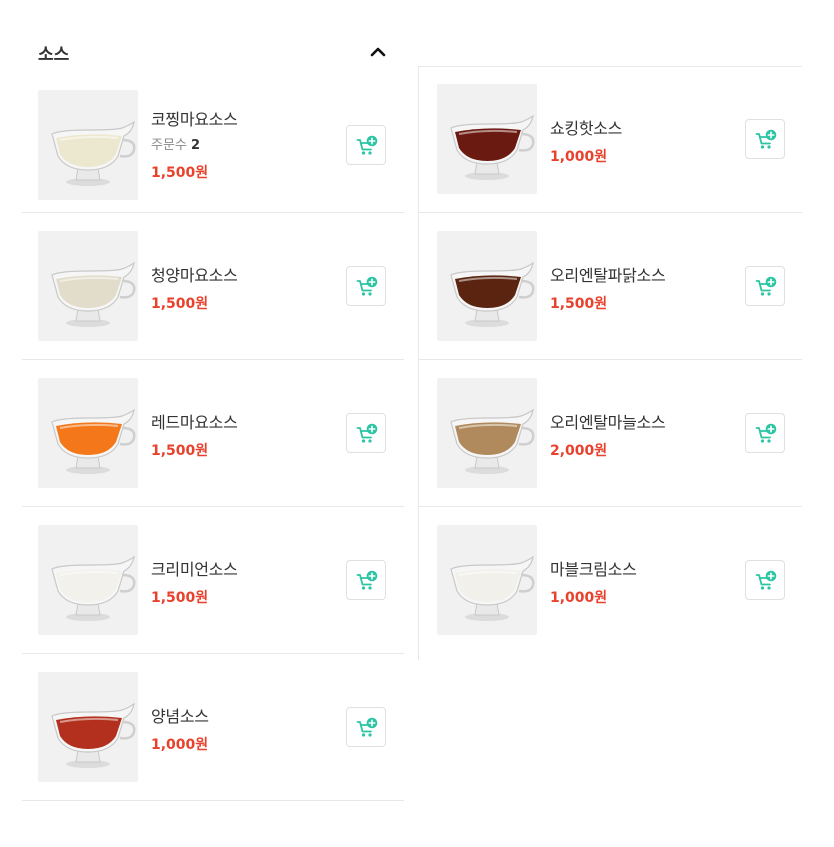 This screenshot has width=834, height=847. Describe the element at coordinates (213, 52) in the screenshot. I see `section-header: 소스` at that location.